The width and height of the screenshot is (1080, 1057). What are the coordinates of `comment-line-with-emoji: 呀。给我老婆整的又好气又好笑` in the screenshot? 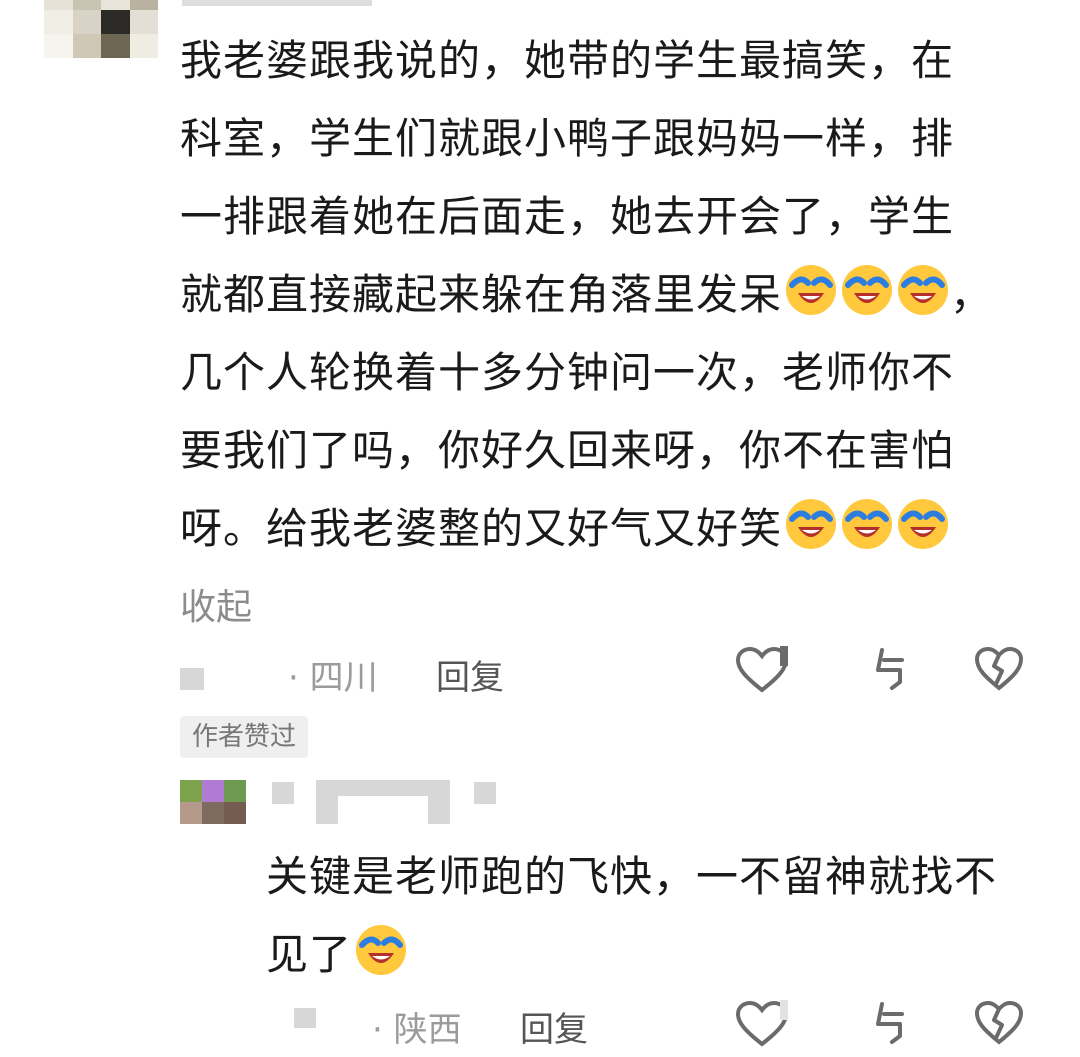 It's located at (586, 529).